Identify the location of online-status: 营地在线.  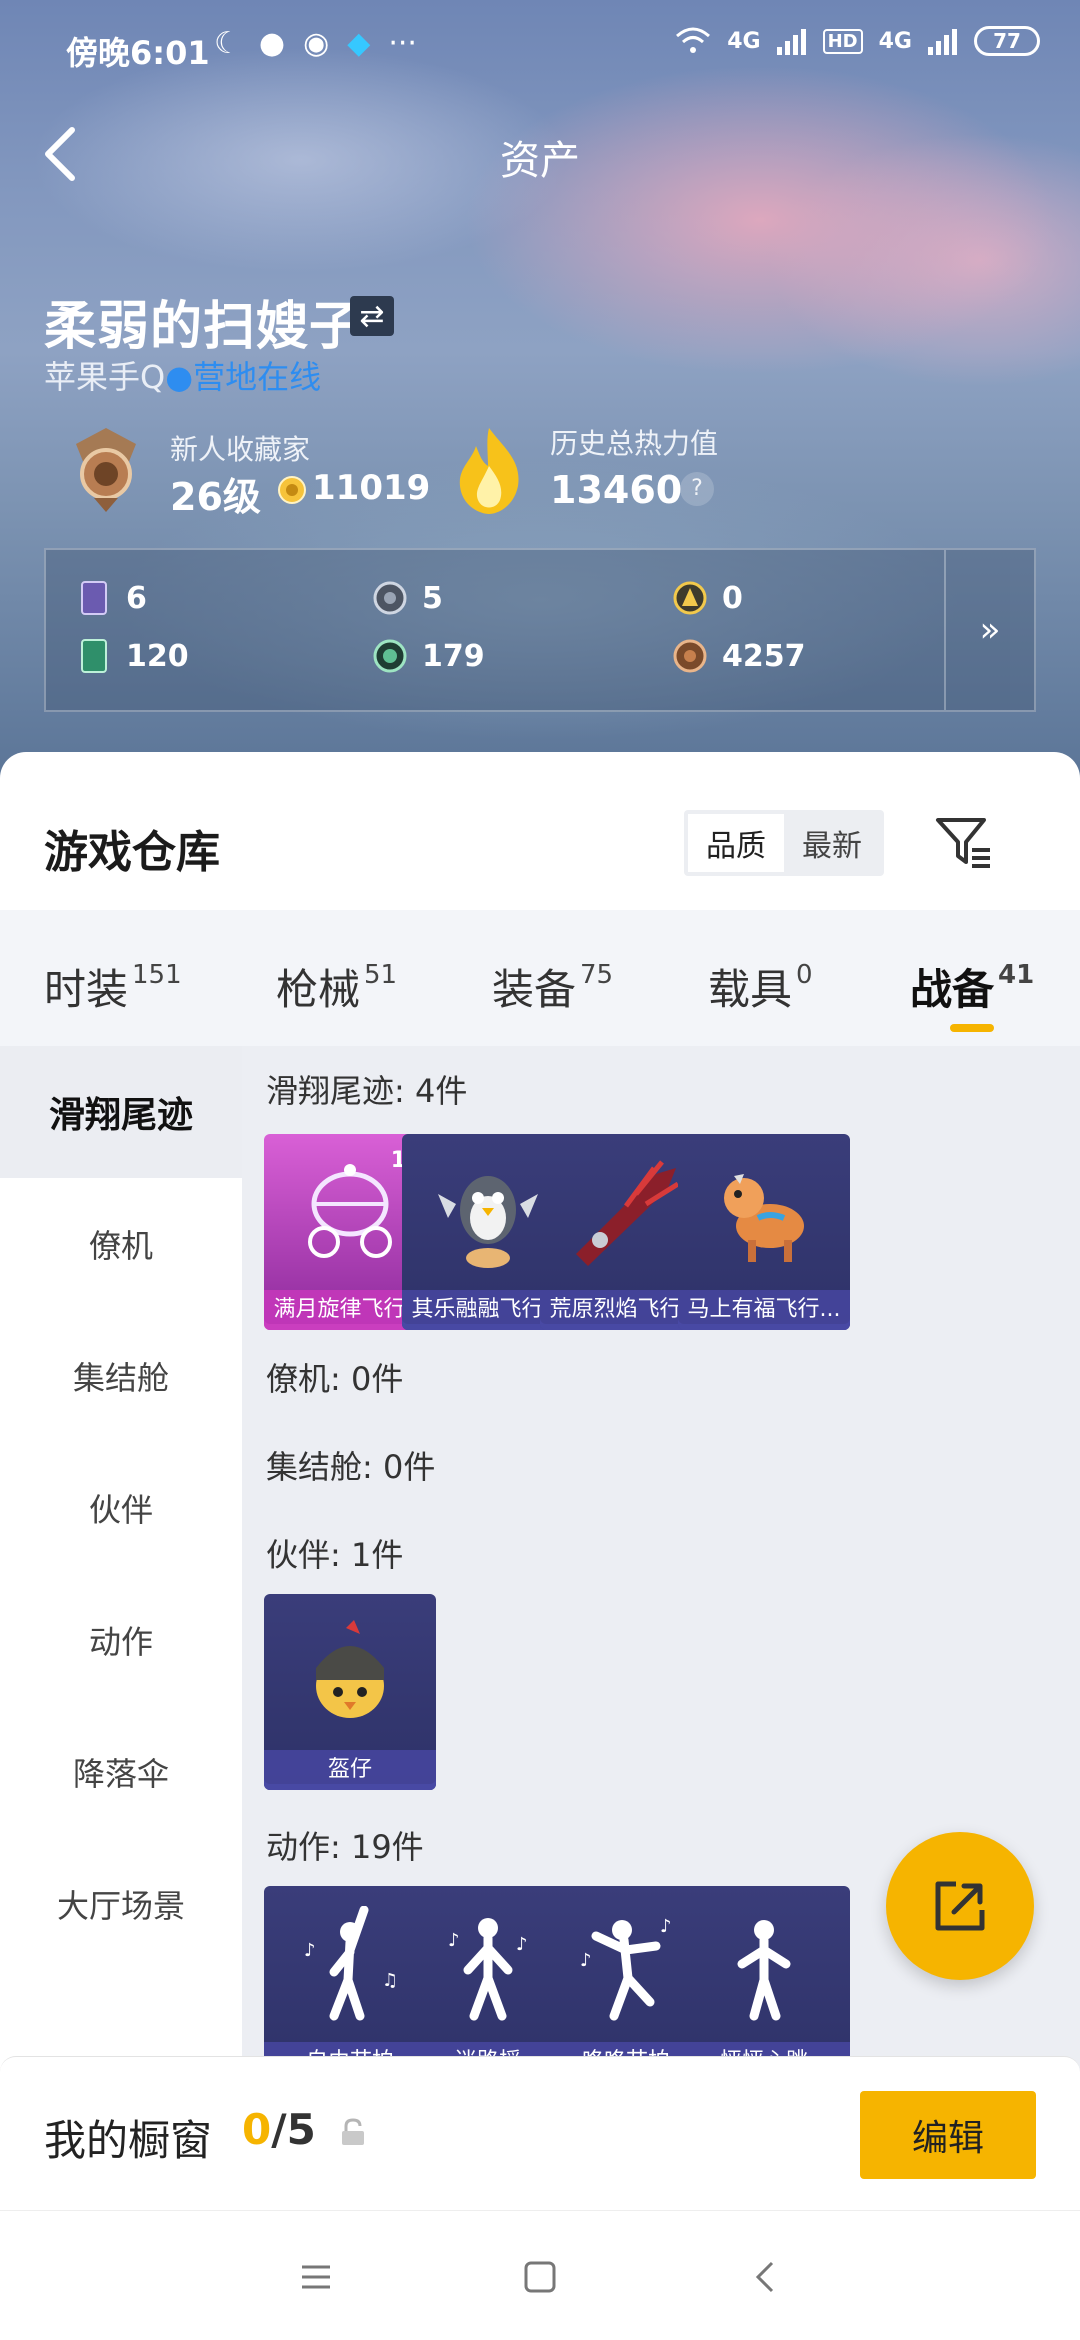
(257, 377).